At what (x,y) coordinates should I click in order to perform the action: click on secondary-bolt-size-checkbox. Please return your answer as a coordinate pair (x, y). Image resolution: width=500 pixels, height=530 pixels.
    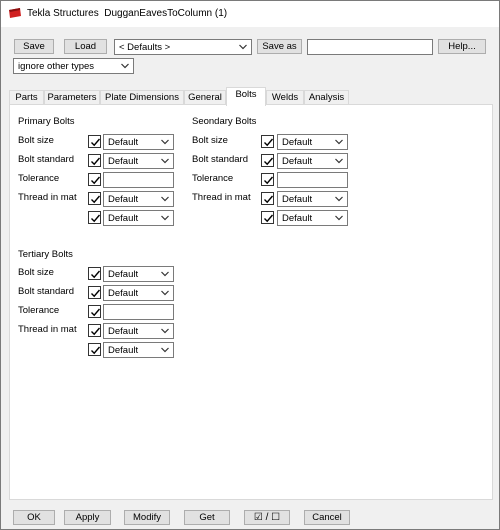
    Looking at the image, I should click on (267, 141).